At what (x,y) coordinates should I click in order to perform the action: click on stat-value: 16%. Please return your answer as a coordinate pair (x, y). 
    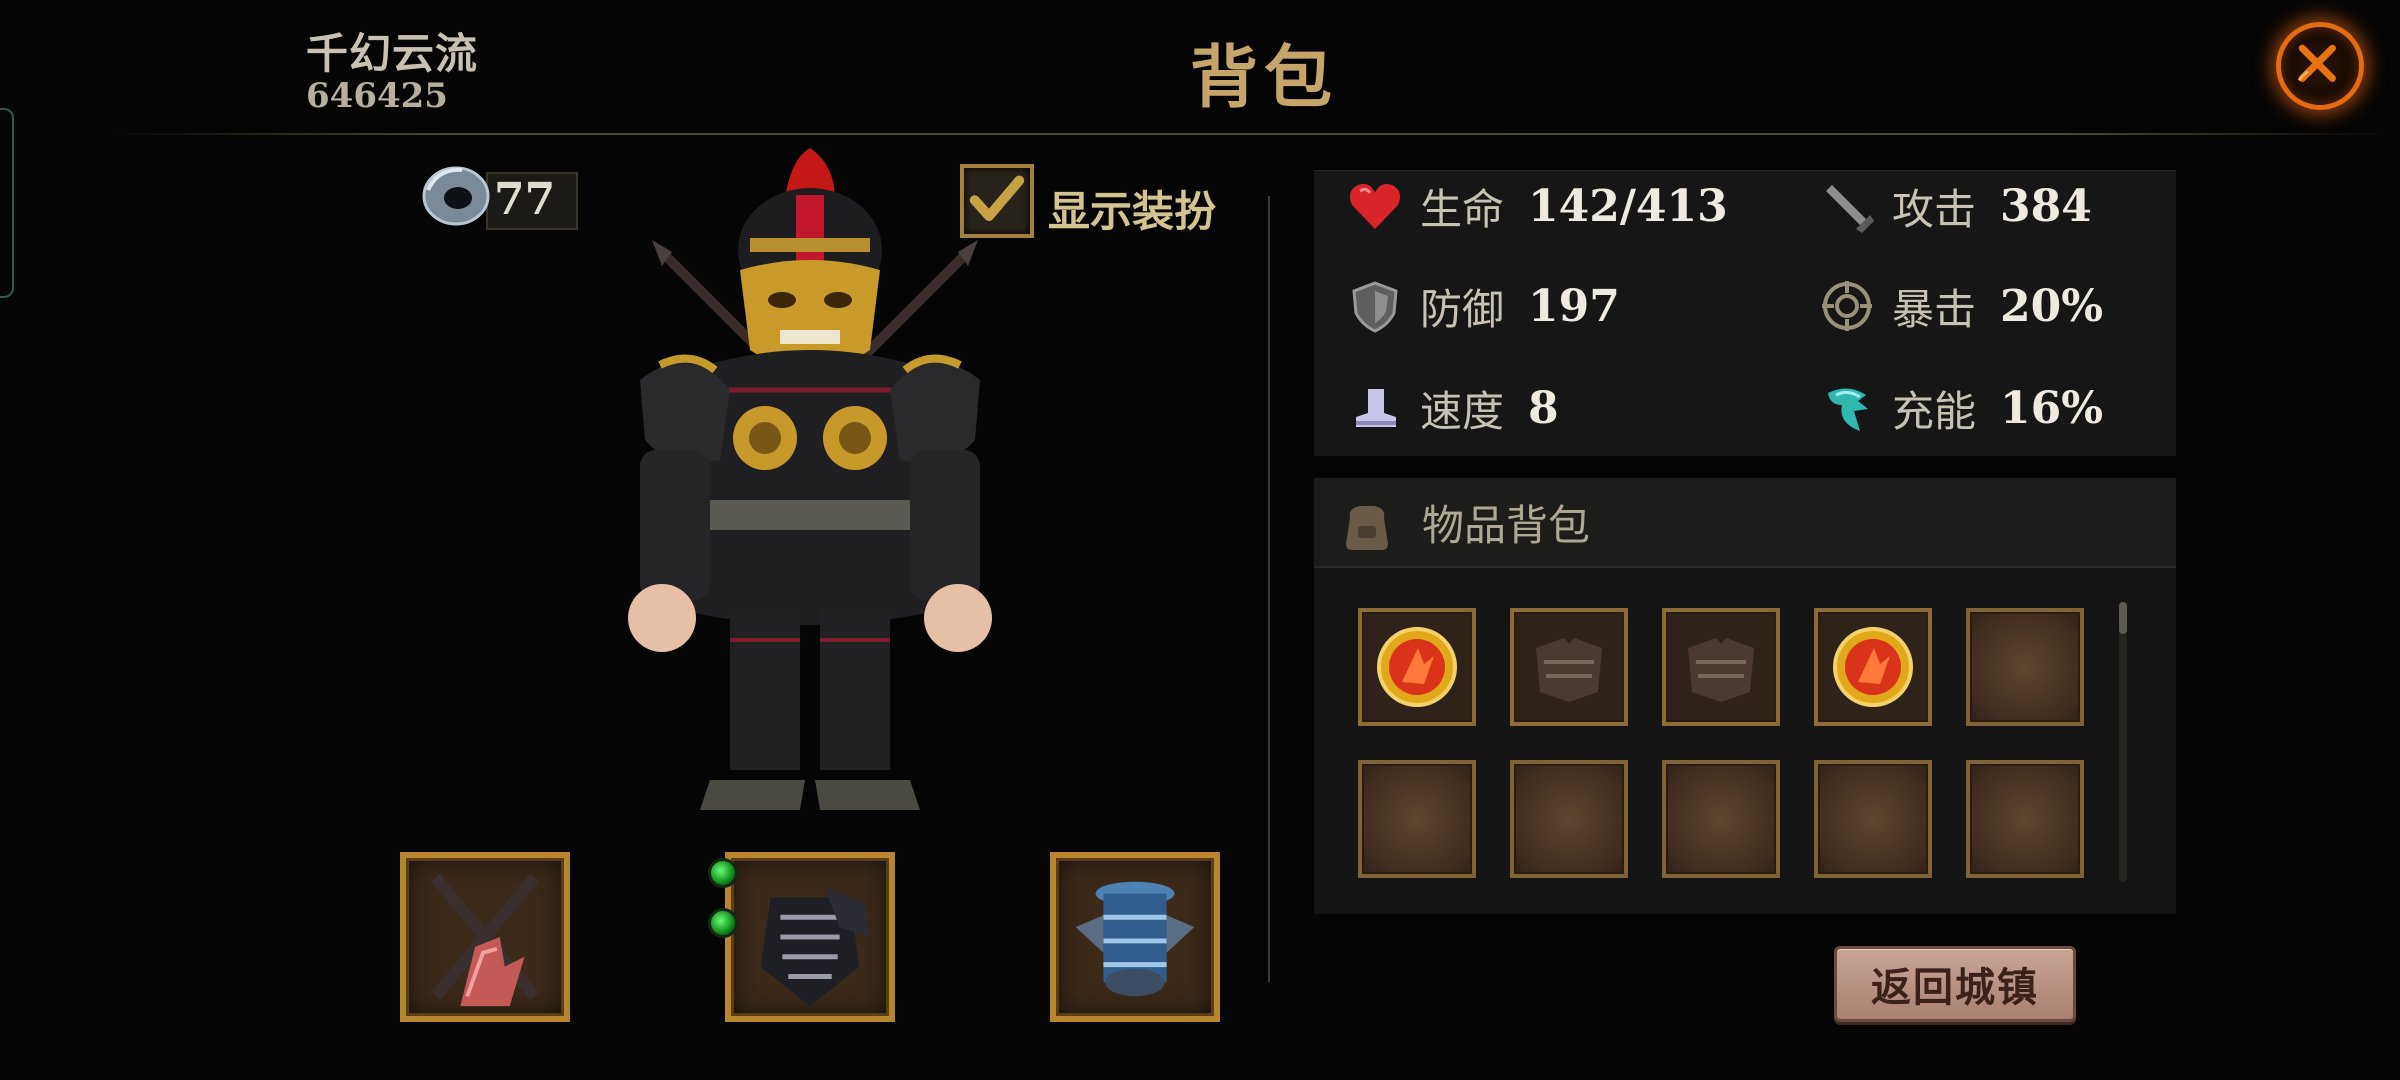
    Looking at the image, I should click on (2052, 408).